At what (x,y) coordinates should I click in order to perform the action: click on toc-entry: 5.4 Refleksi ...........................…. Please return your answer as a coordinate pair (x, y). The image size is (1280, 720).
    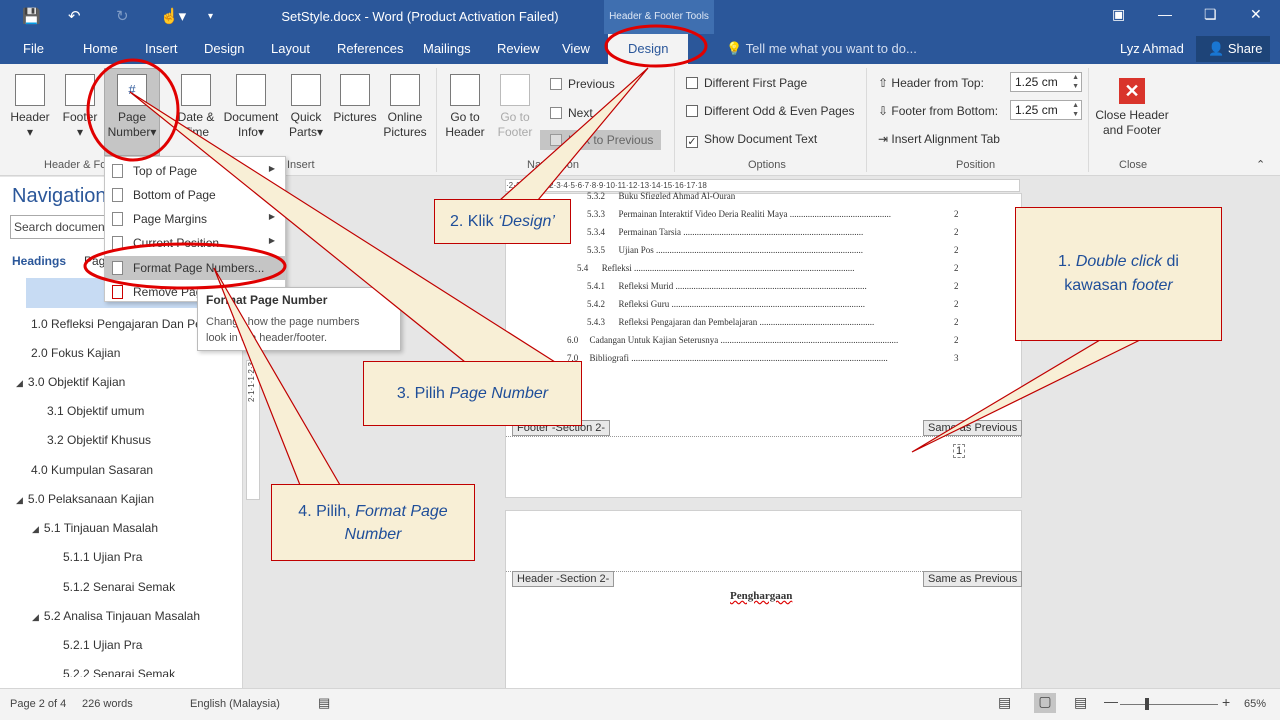
    Looking at the image, I should click on (716, 268).